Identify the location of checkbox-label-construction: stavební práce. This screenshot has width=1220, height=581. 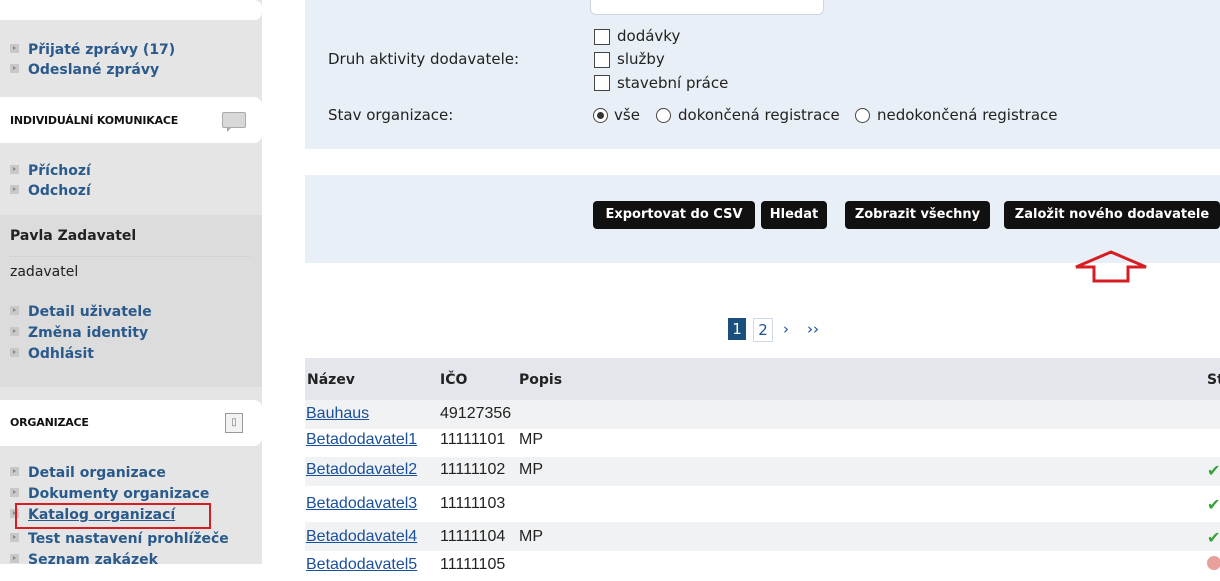
(673, 83).